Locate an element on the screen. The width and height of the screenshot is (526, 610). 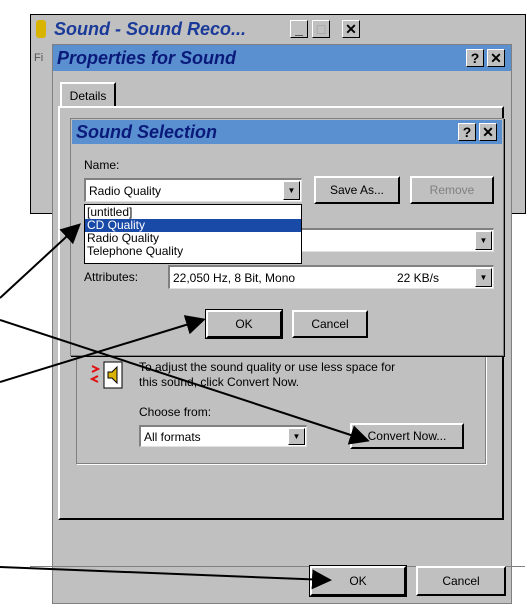
arrow-to-convert-now is located at coordinates (185, 382).